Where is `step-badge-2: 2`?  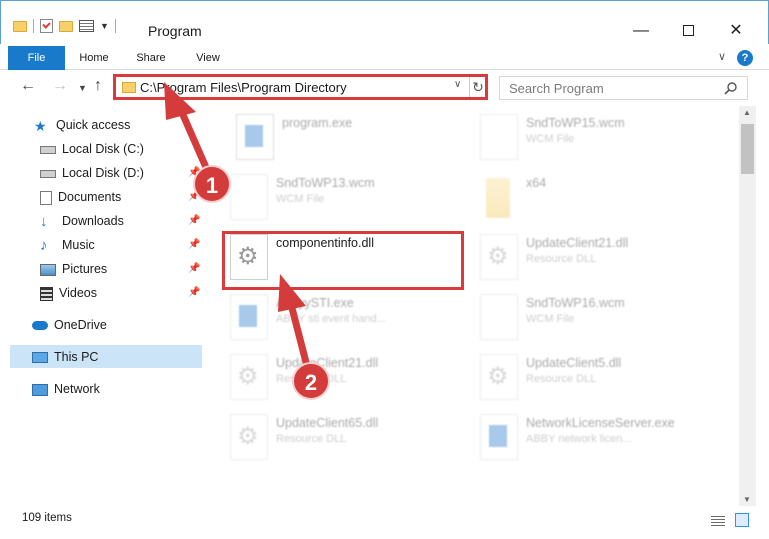 step-badge-2: 2 is located at coordinates (311, 381).